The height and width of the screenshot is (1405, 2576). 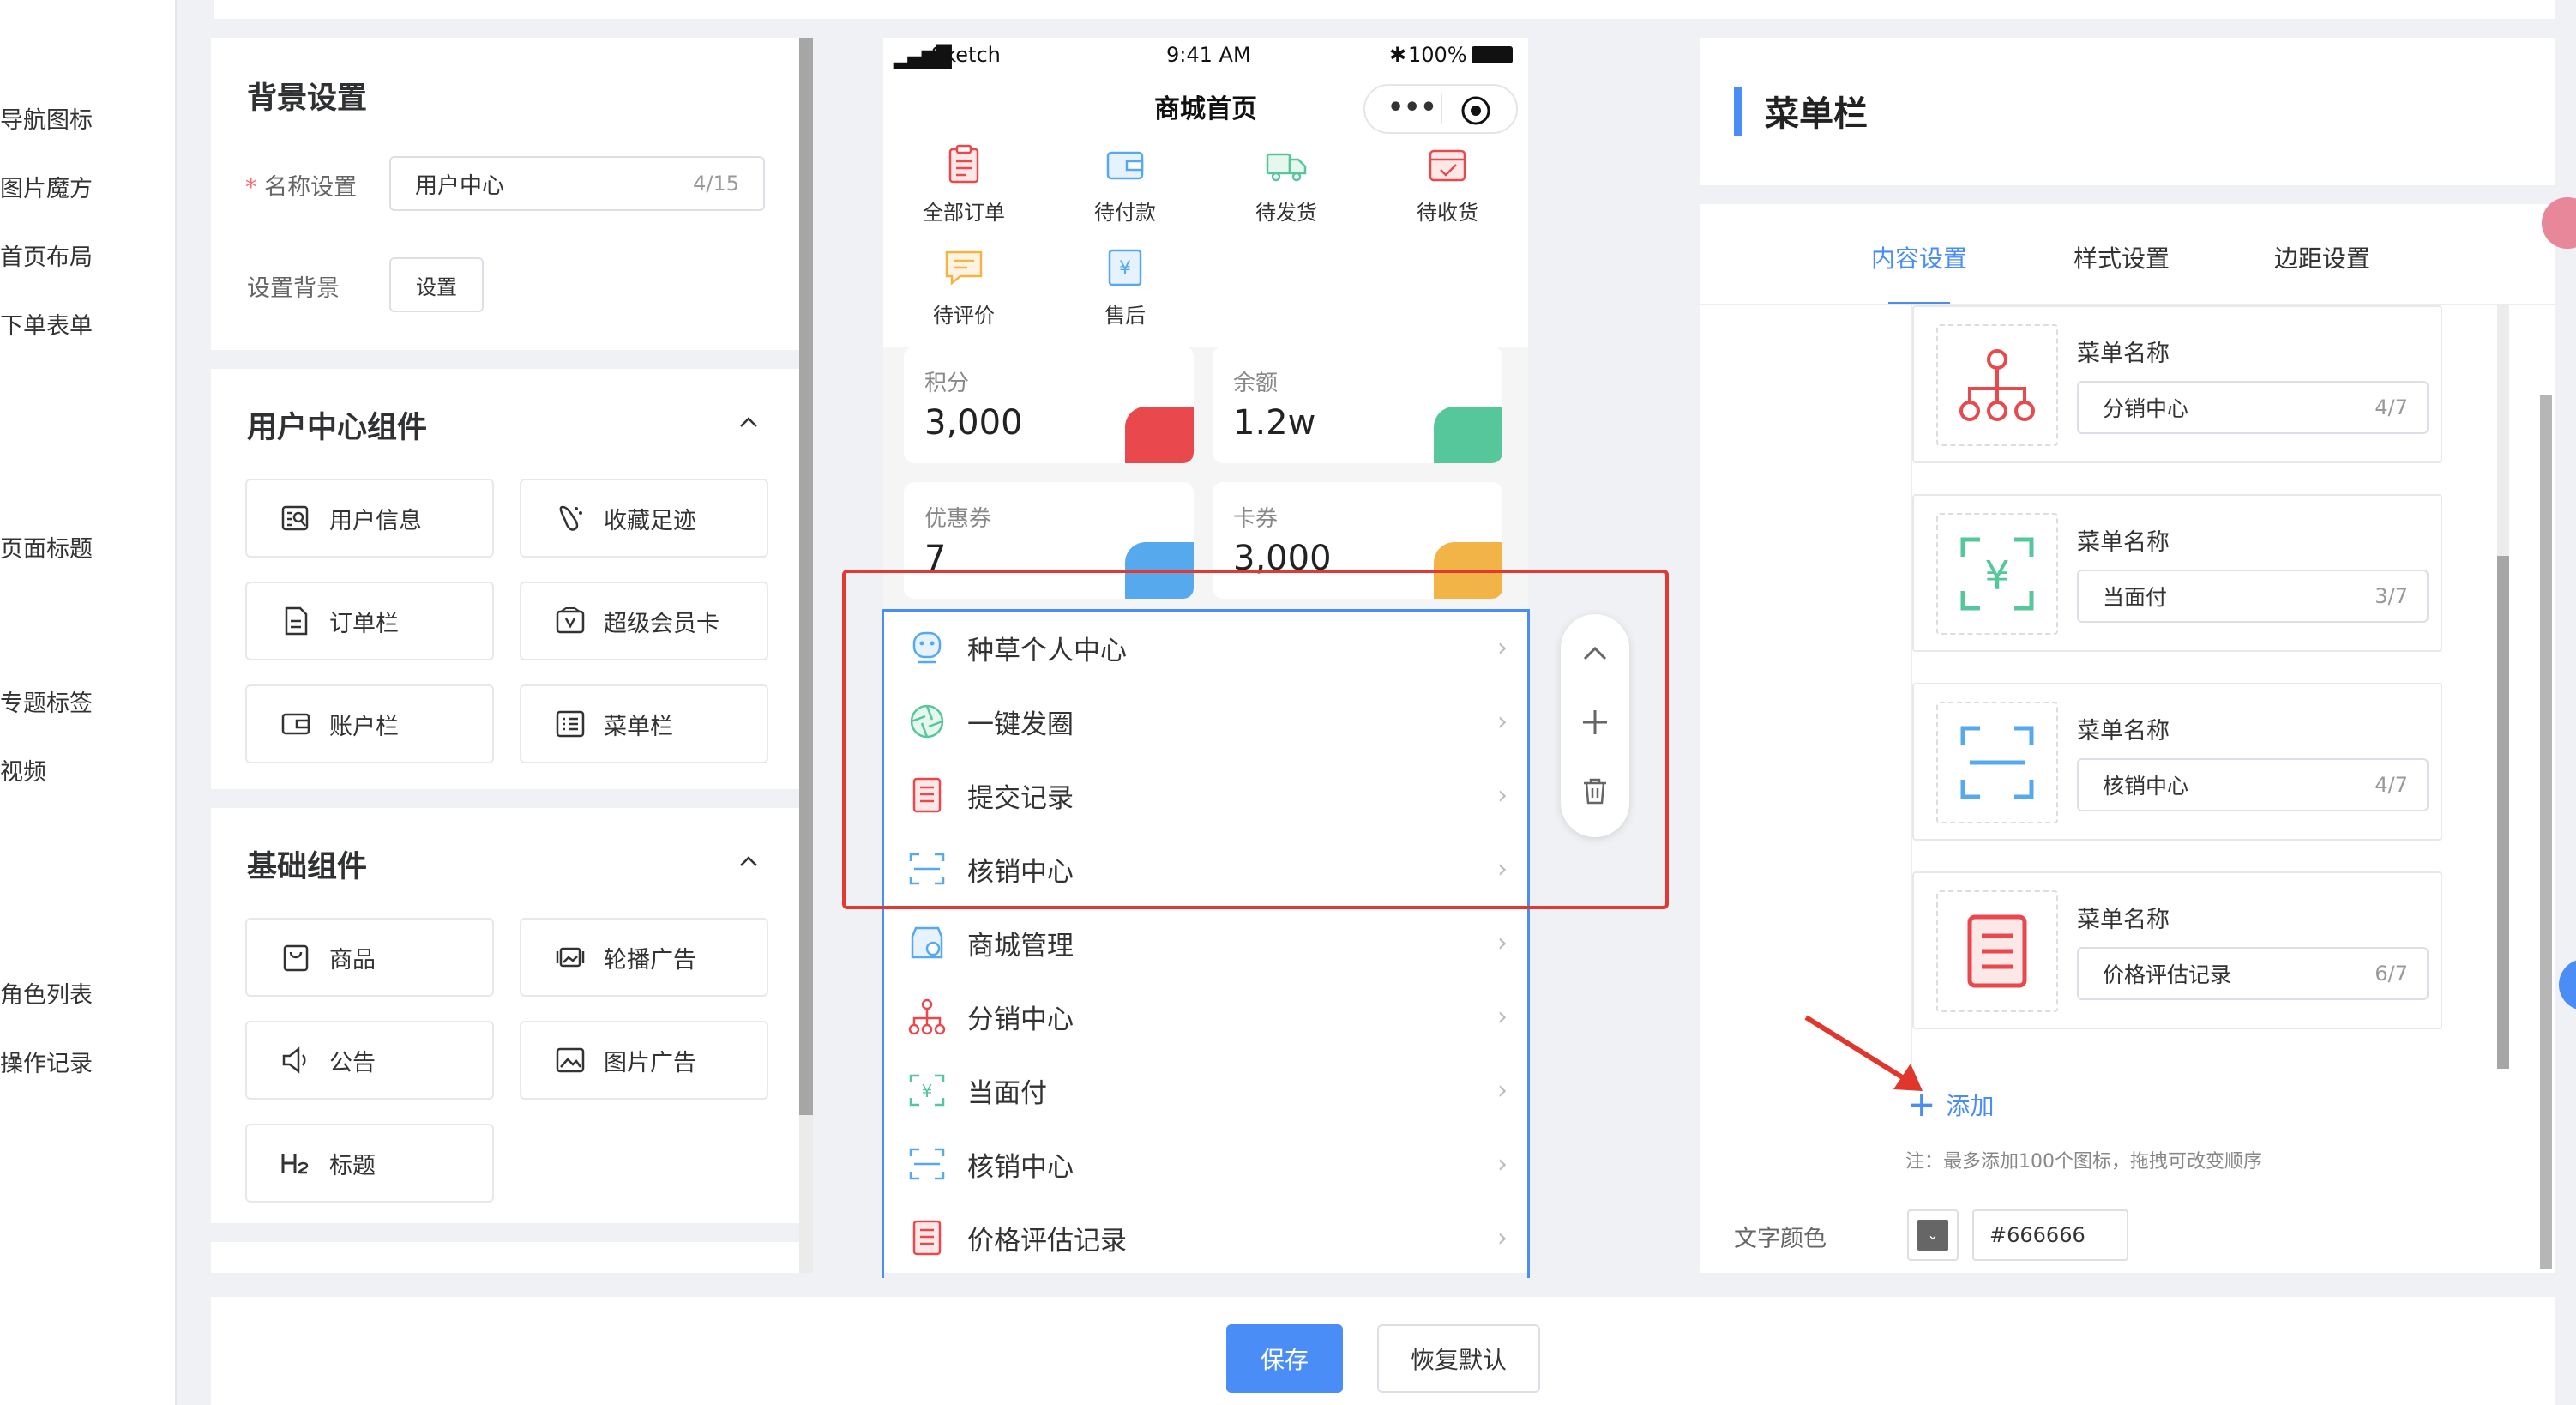 What do you see at coordinates (2322, 257) in the screenshot?
I see `tab-margin-settings: 边距设置` at bounding box center [2322, 257].